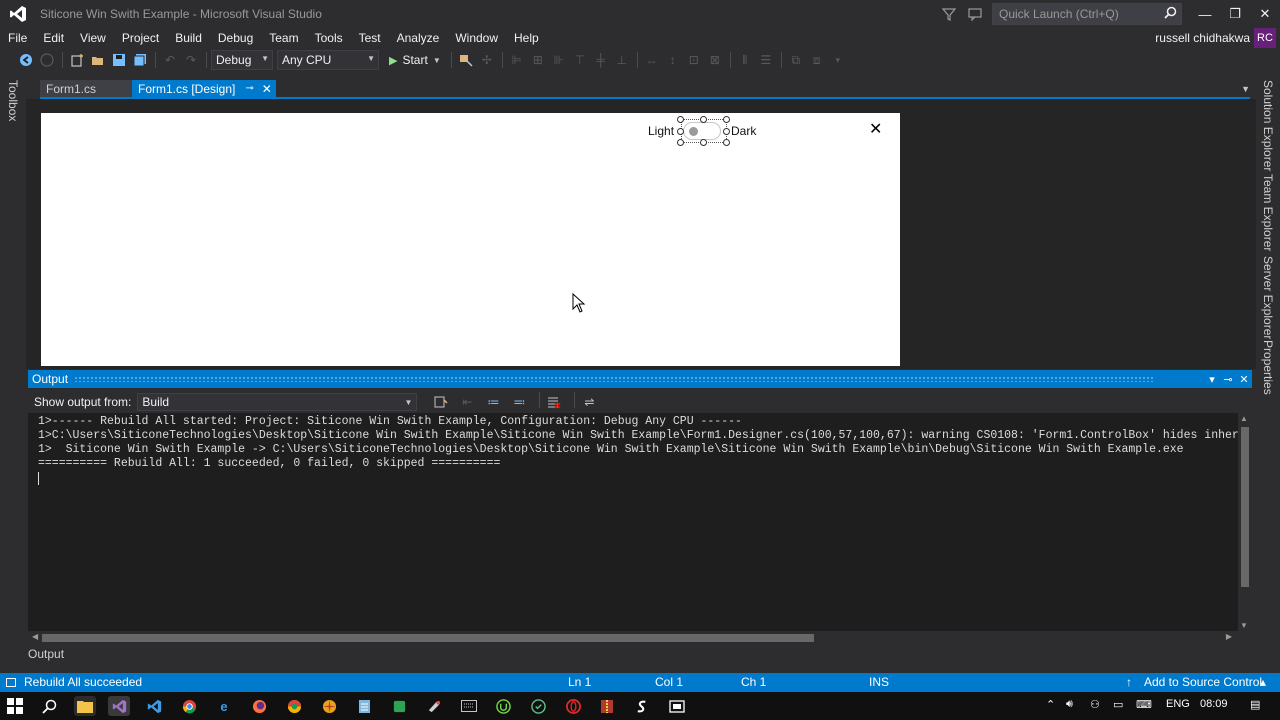  I want to click on menu-build: Build, so click(188, 38).